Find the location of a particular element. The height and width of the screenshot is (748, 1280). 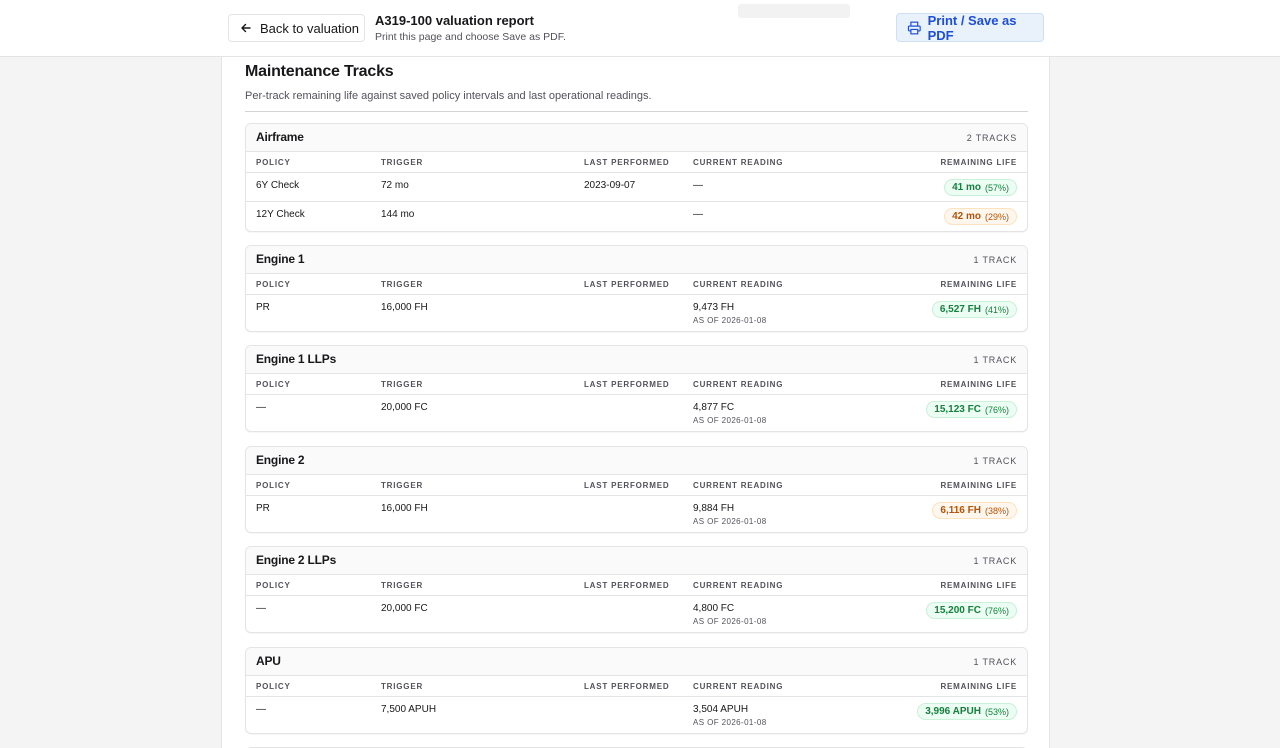

remaining-life-badge: 3,996 APUH (53%) is located at coordinates (967, 711).